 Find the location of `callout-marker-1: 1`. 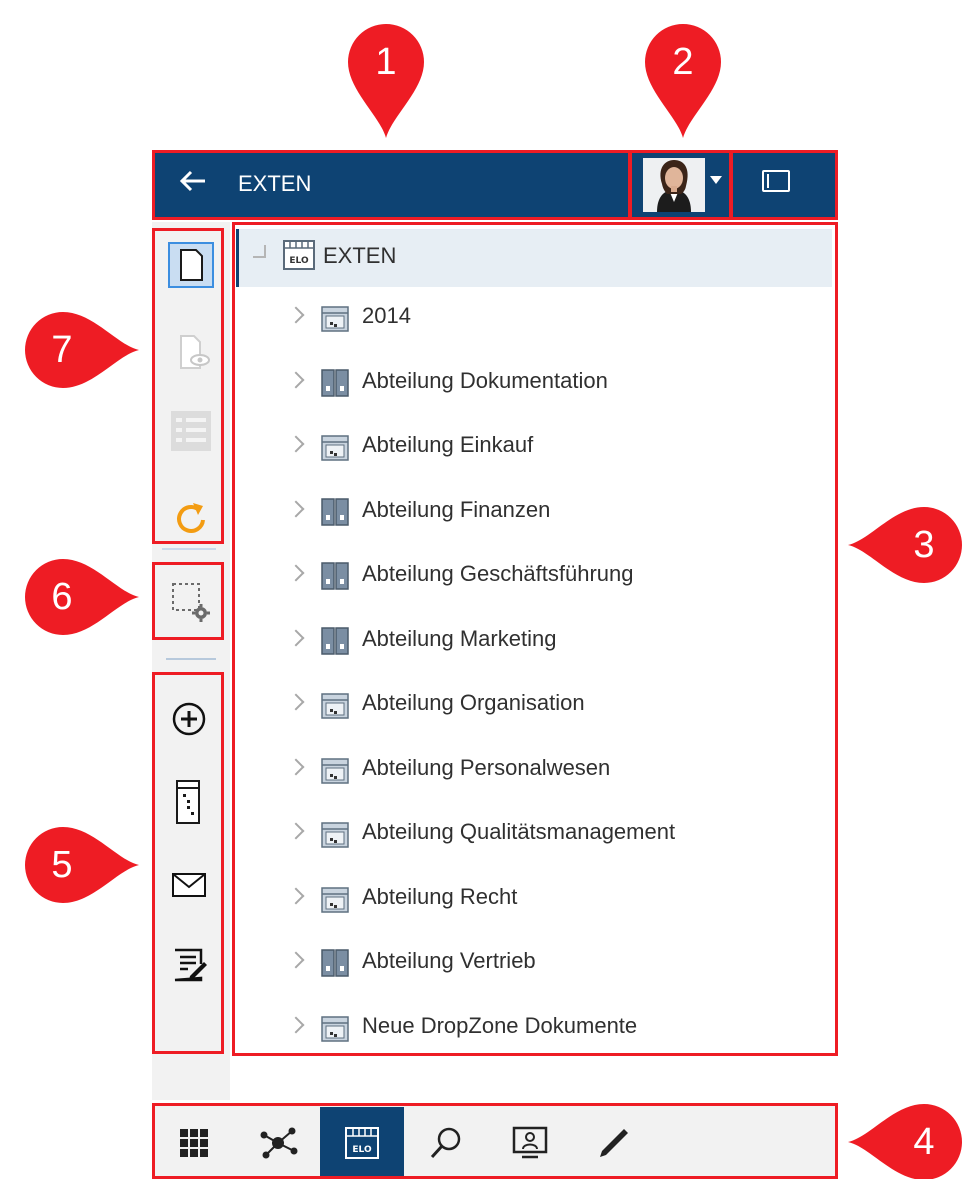

callout-marker-1: 1 is located at coordinates (386, 79).